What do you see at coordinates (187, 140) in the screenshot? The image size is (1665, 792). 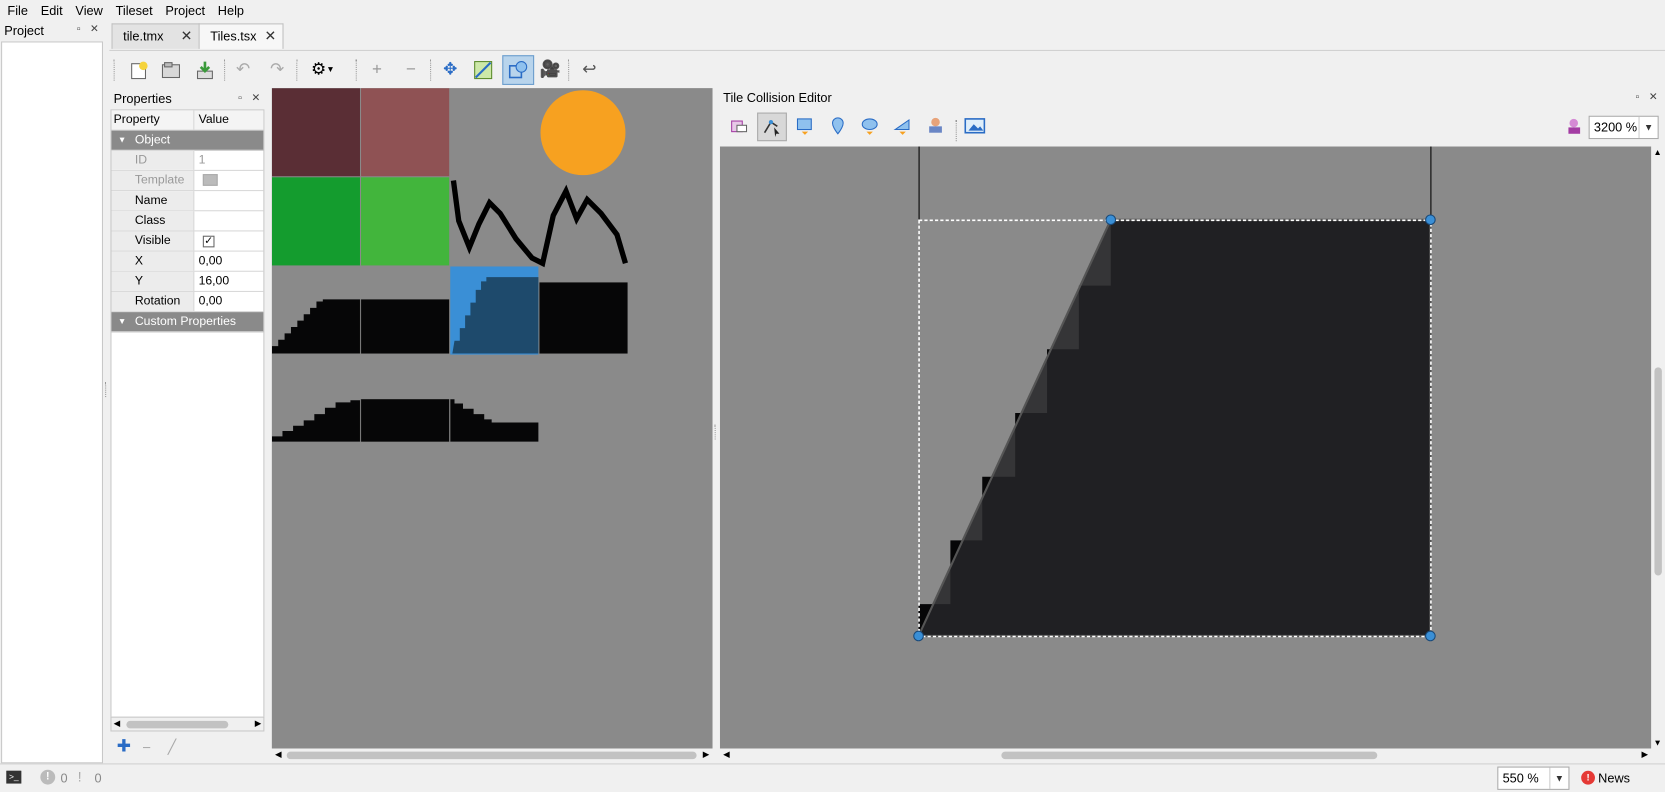 I see `group-object: ▼ Object` at bounding box center [187, 140].